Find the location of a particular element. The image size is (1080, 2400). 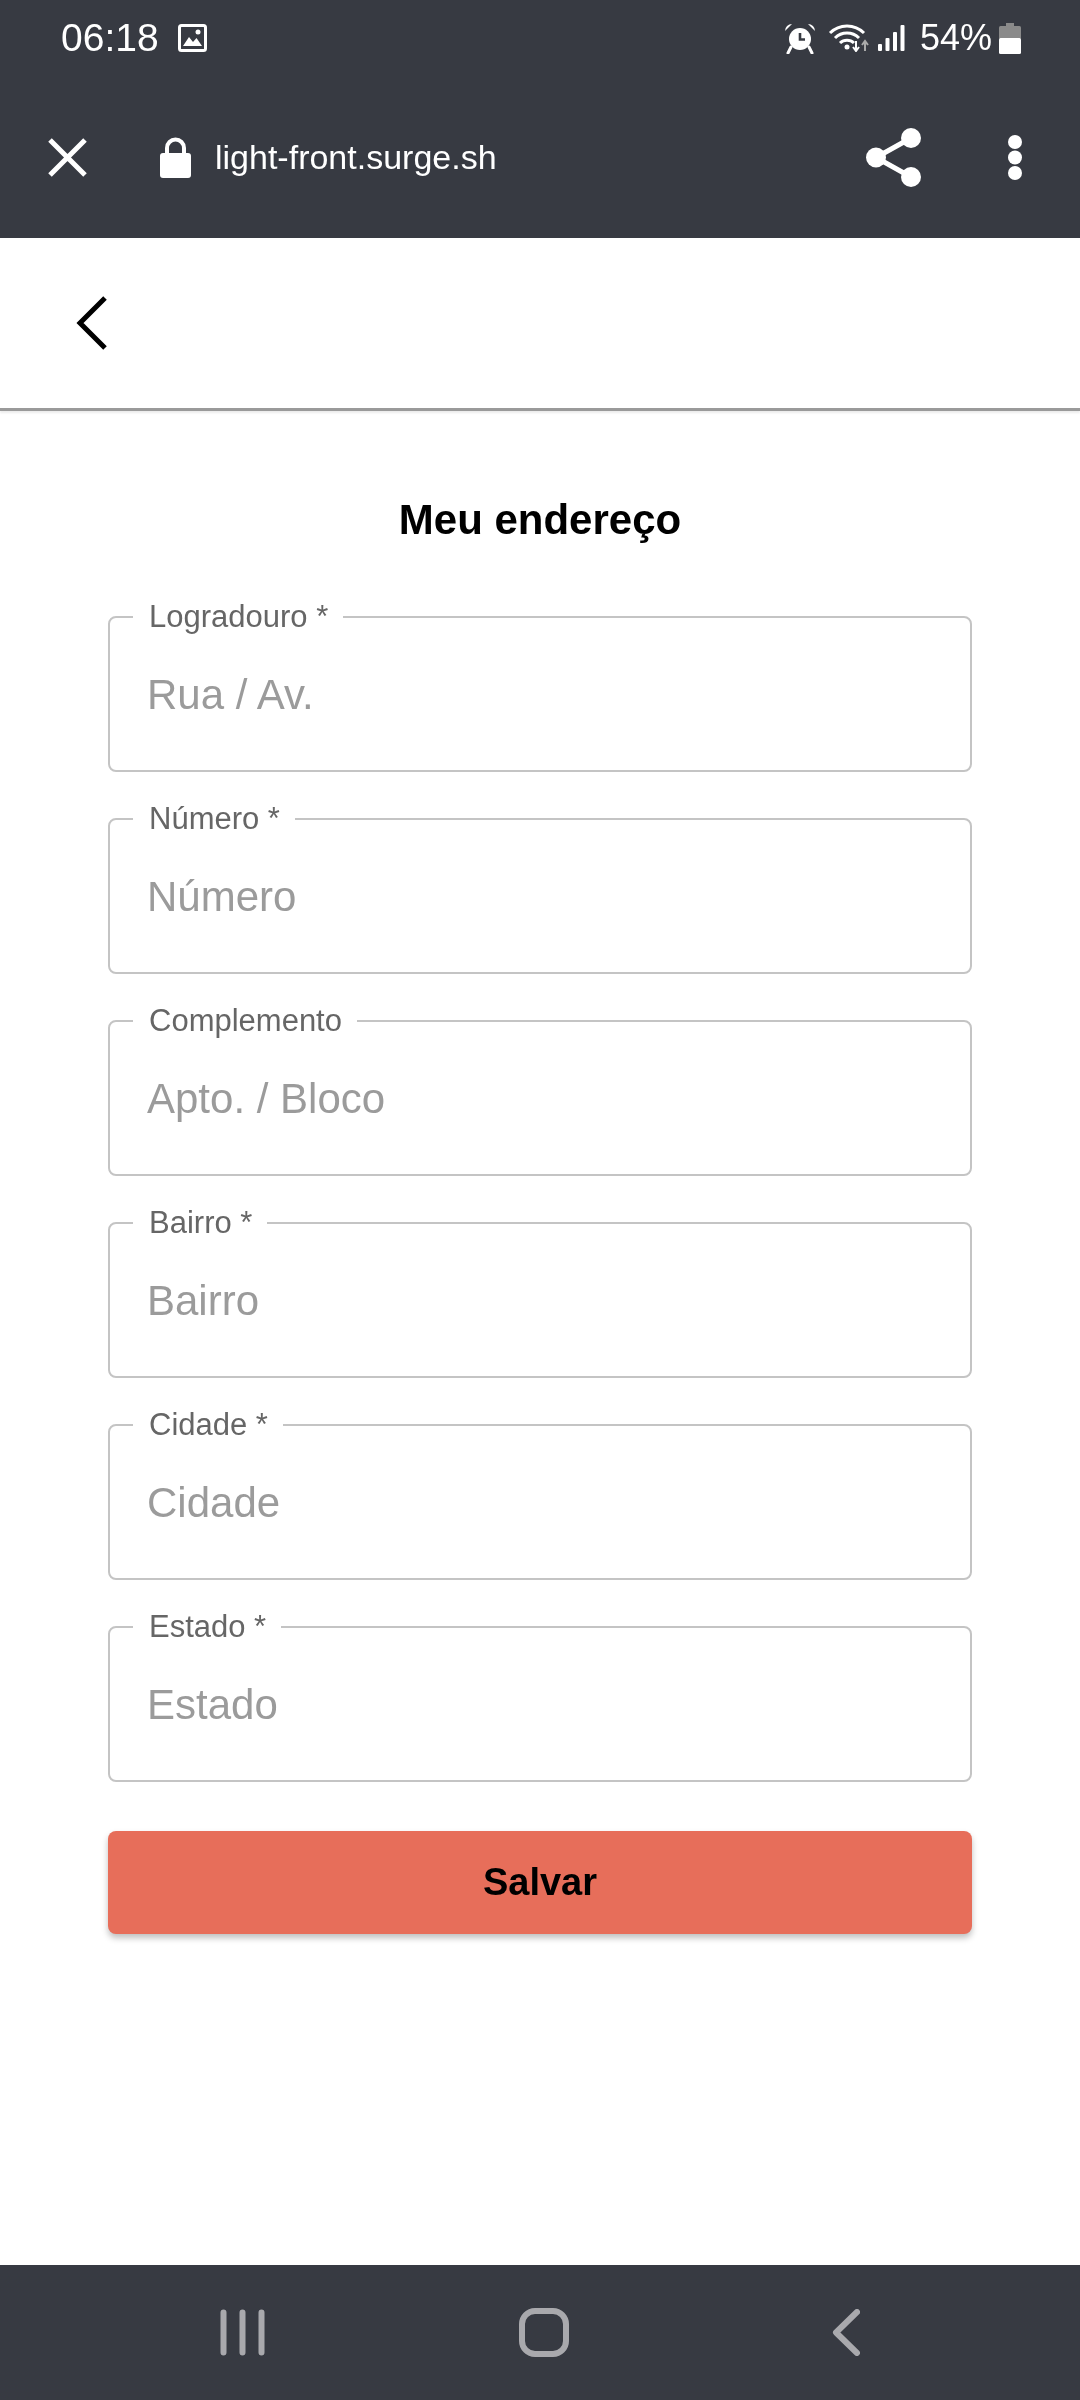

url-text: light-front.surge.sh is located at coordinates (356, 157).